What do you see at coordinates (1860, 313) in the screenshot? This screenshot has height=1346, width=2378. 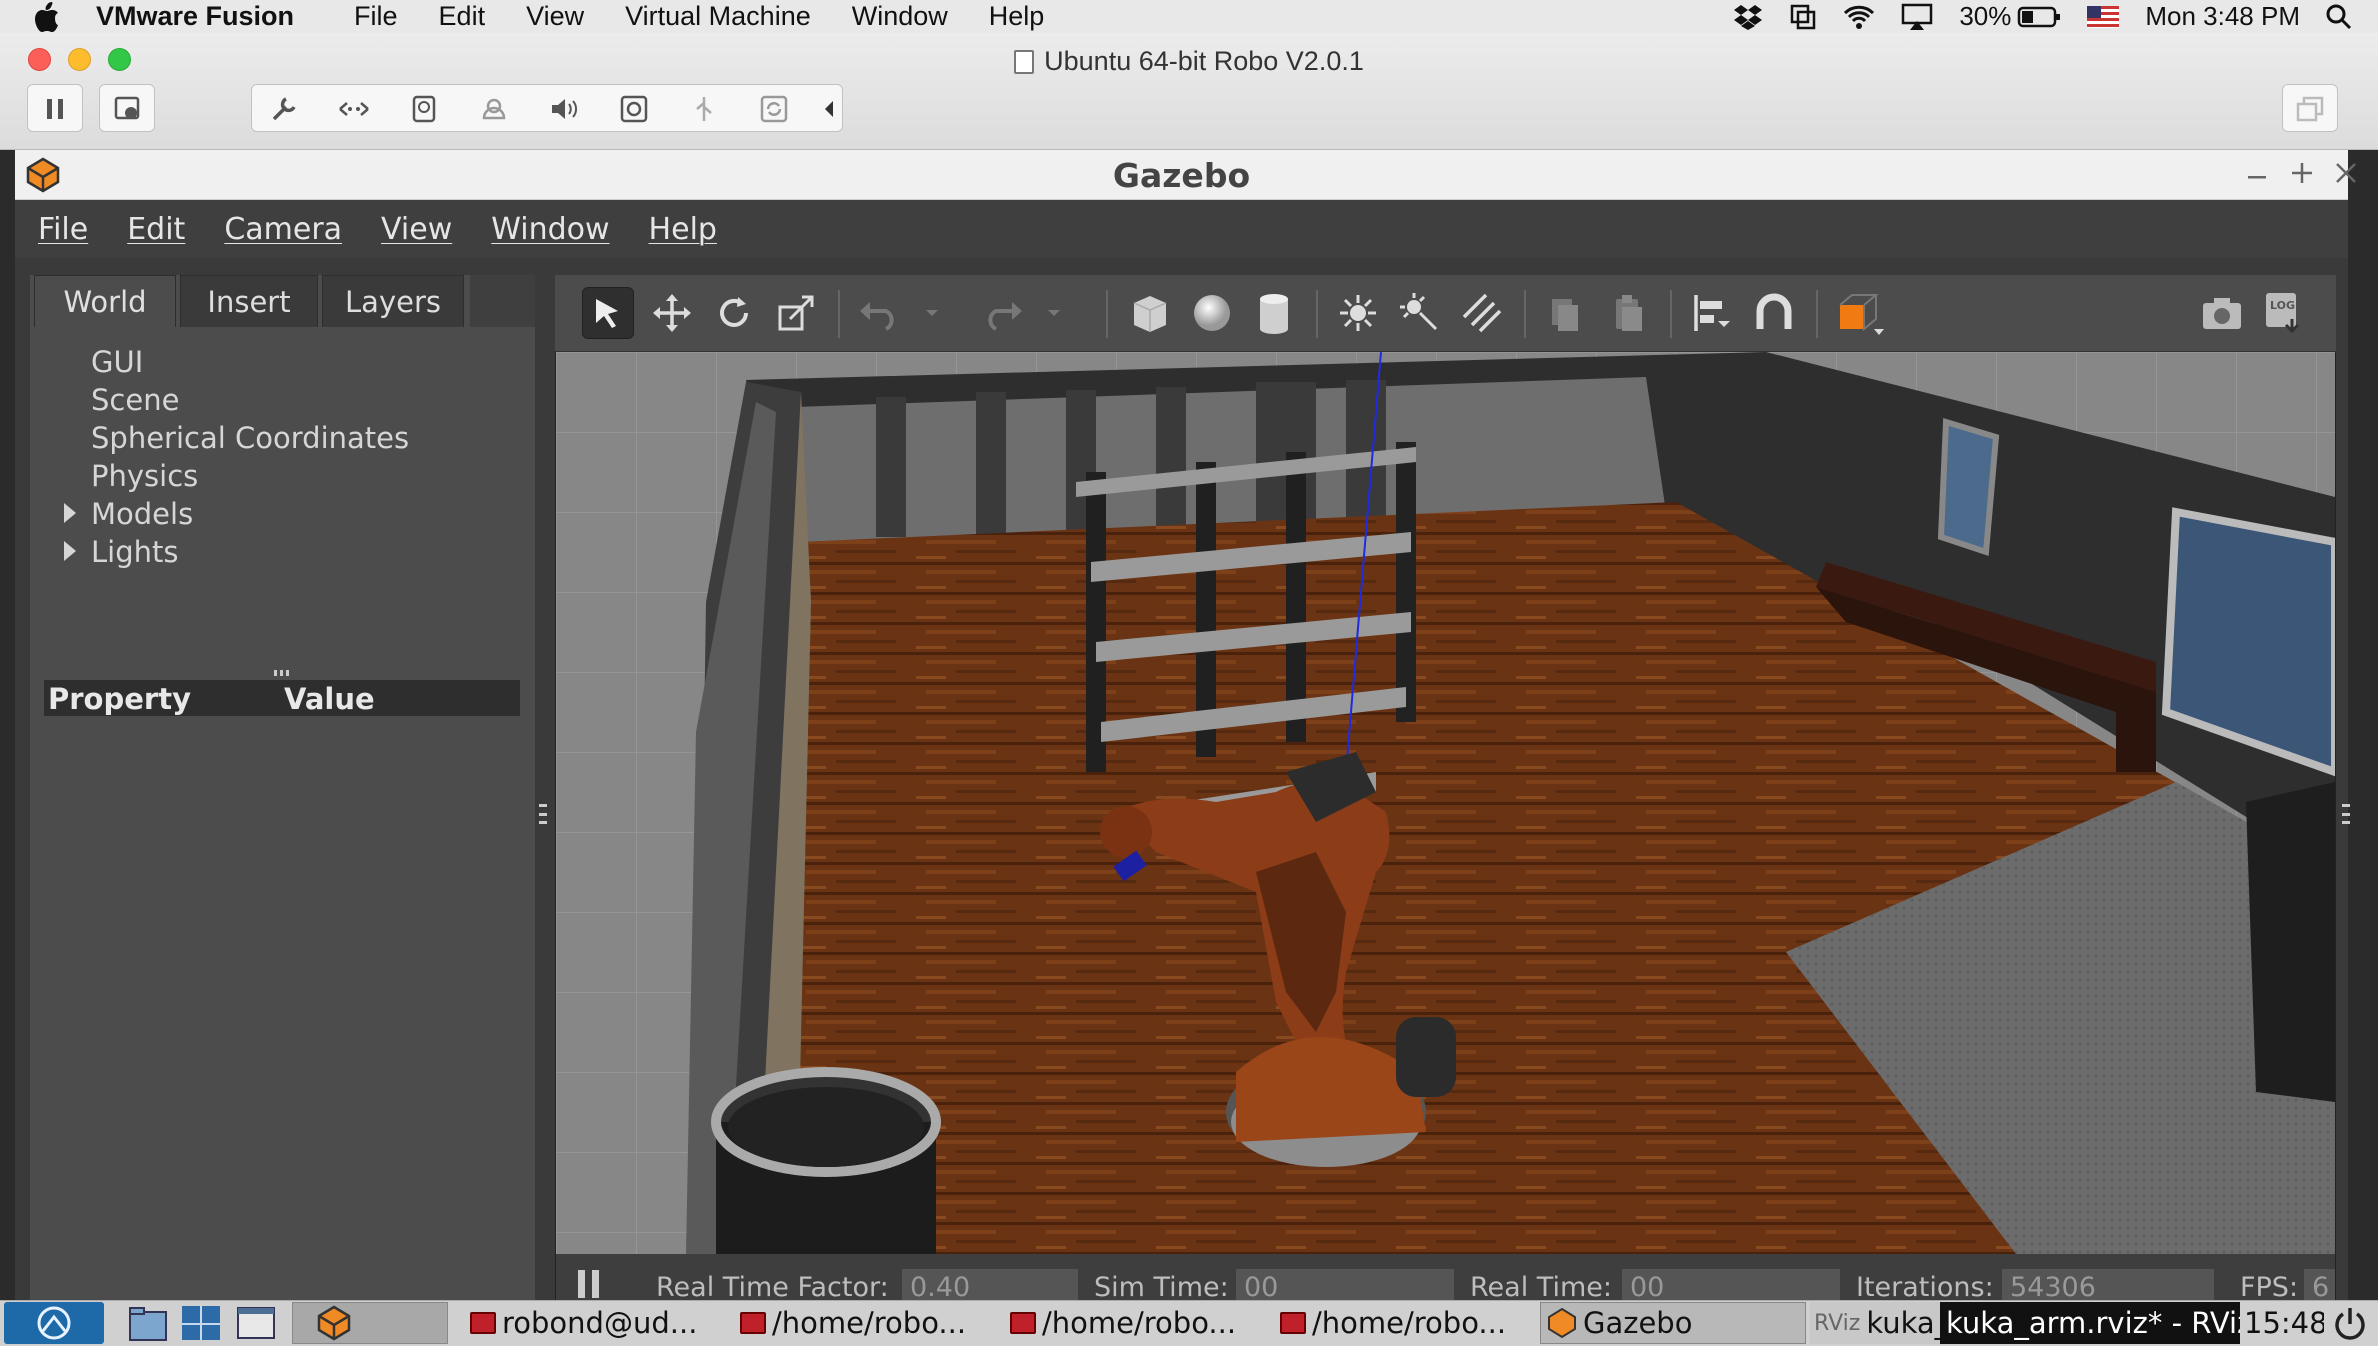 I see `view-angle-button` at bounding box center [1860, 313].